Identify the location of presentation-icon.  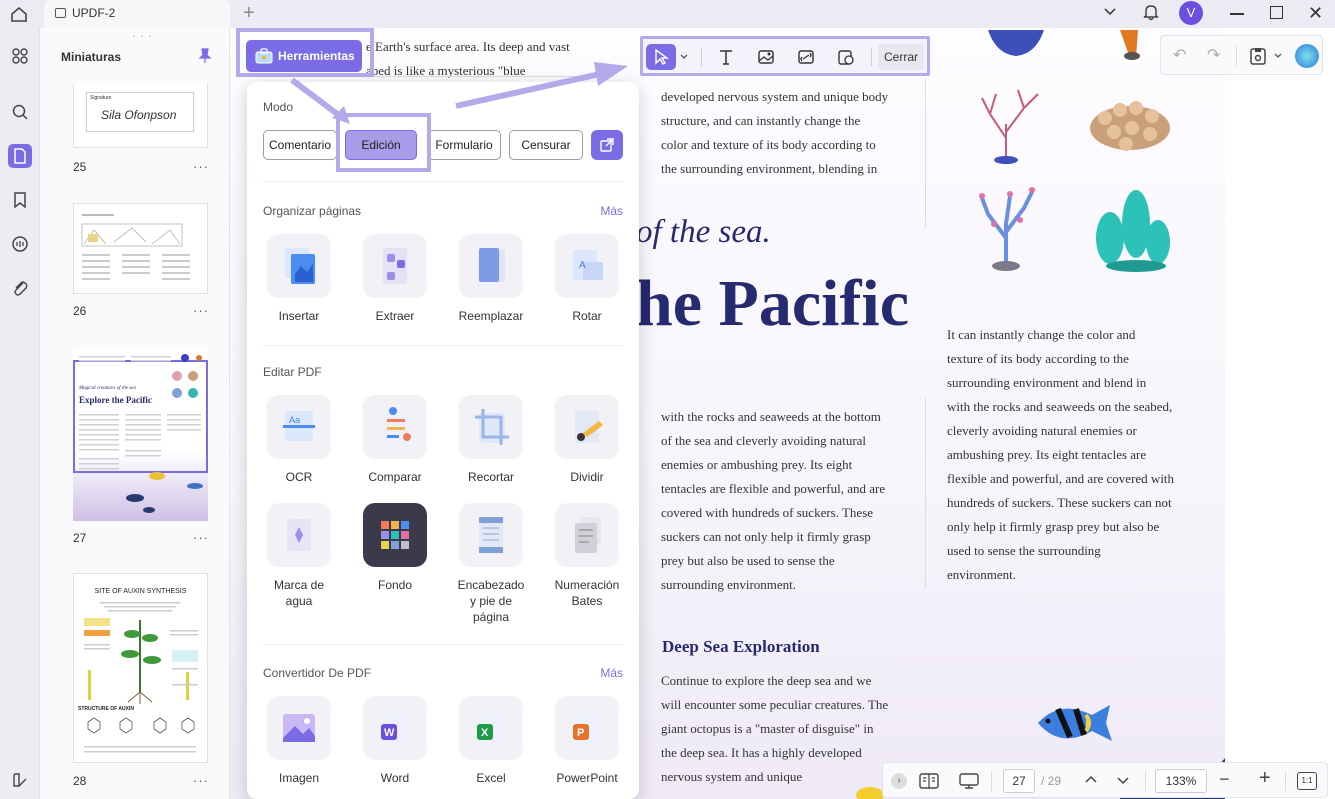
(969, 783).